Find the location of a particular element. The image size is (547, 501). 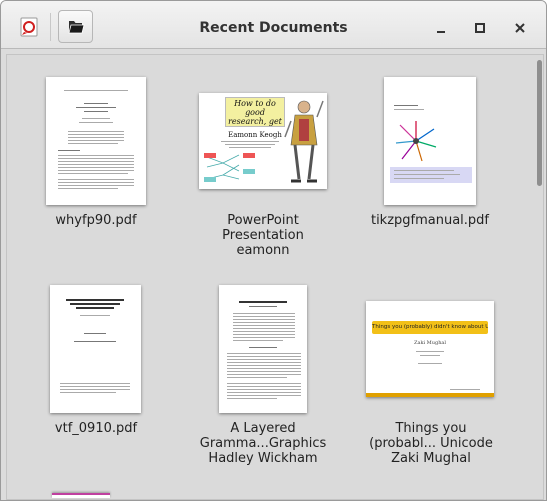

maximize-icon is located at coordinates (480, 28).